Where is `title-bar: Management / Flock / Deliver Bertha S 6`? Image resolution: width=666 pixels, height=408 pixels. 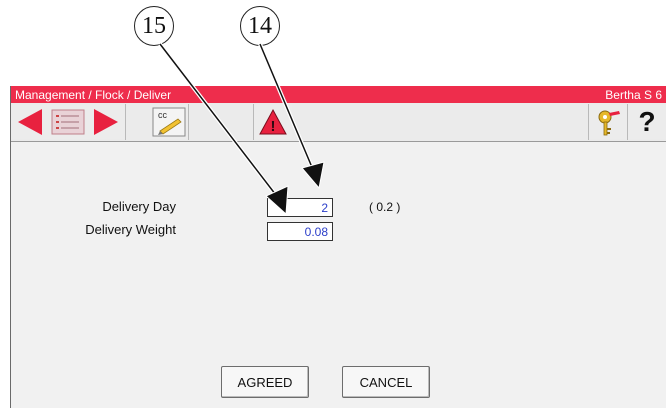 title-bar: Management / Flock / Deliver Bertha S 6 is located at coordinates (338, 94).